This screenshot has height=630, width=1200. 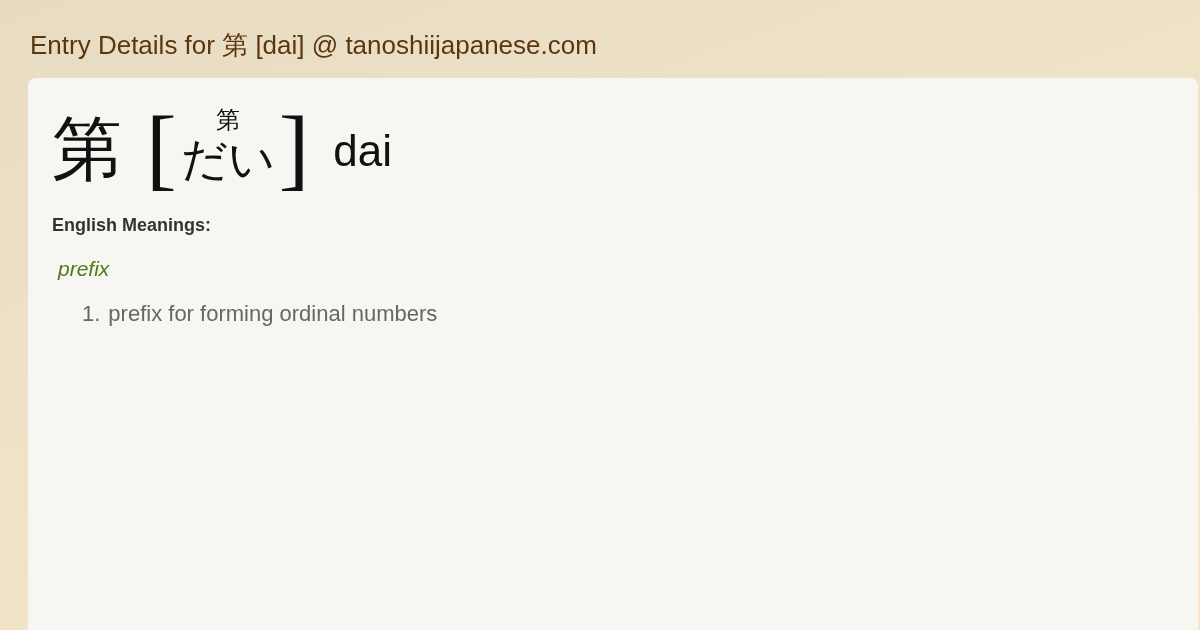 What do you see at coordinates (362, 151) in the screenshot?
I see `romaji: dai` at bounding box center [362, 151].